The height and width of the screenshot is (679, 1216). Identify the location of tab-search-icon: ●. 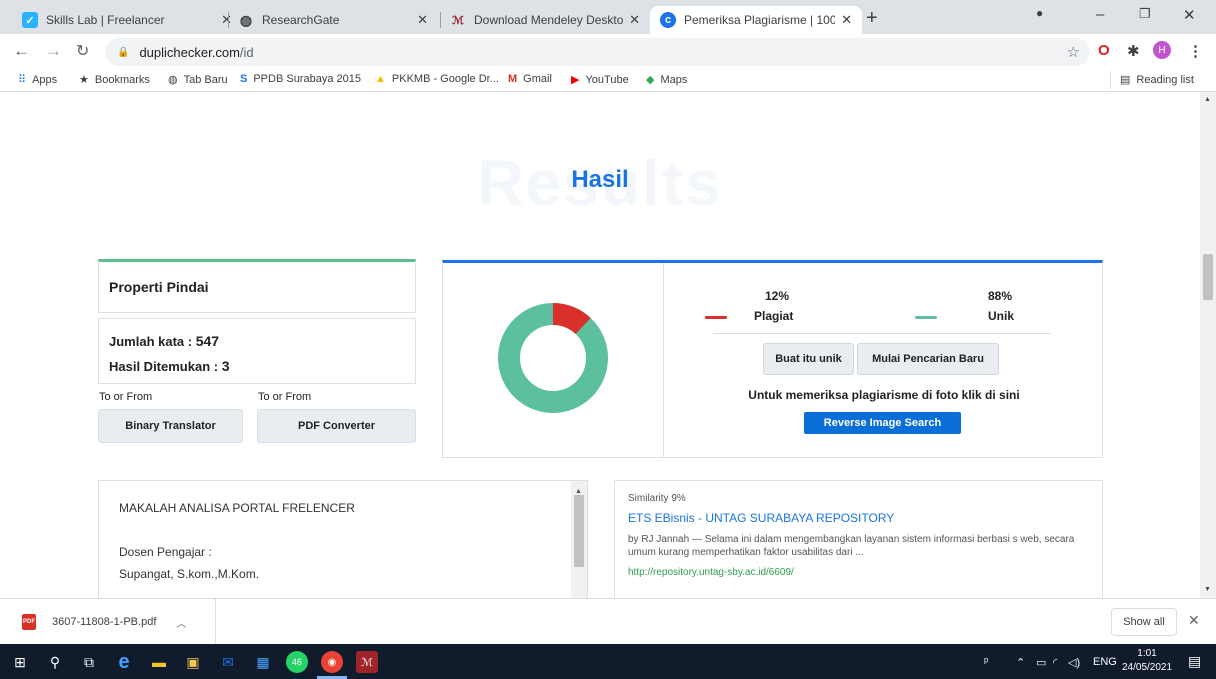
(1039, 13).